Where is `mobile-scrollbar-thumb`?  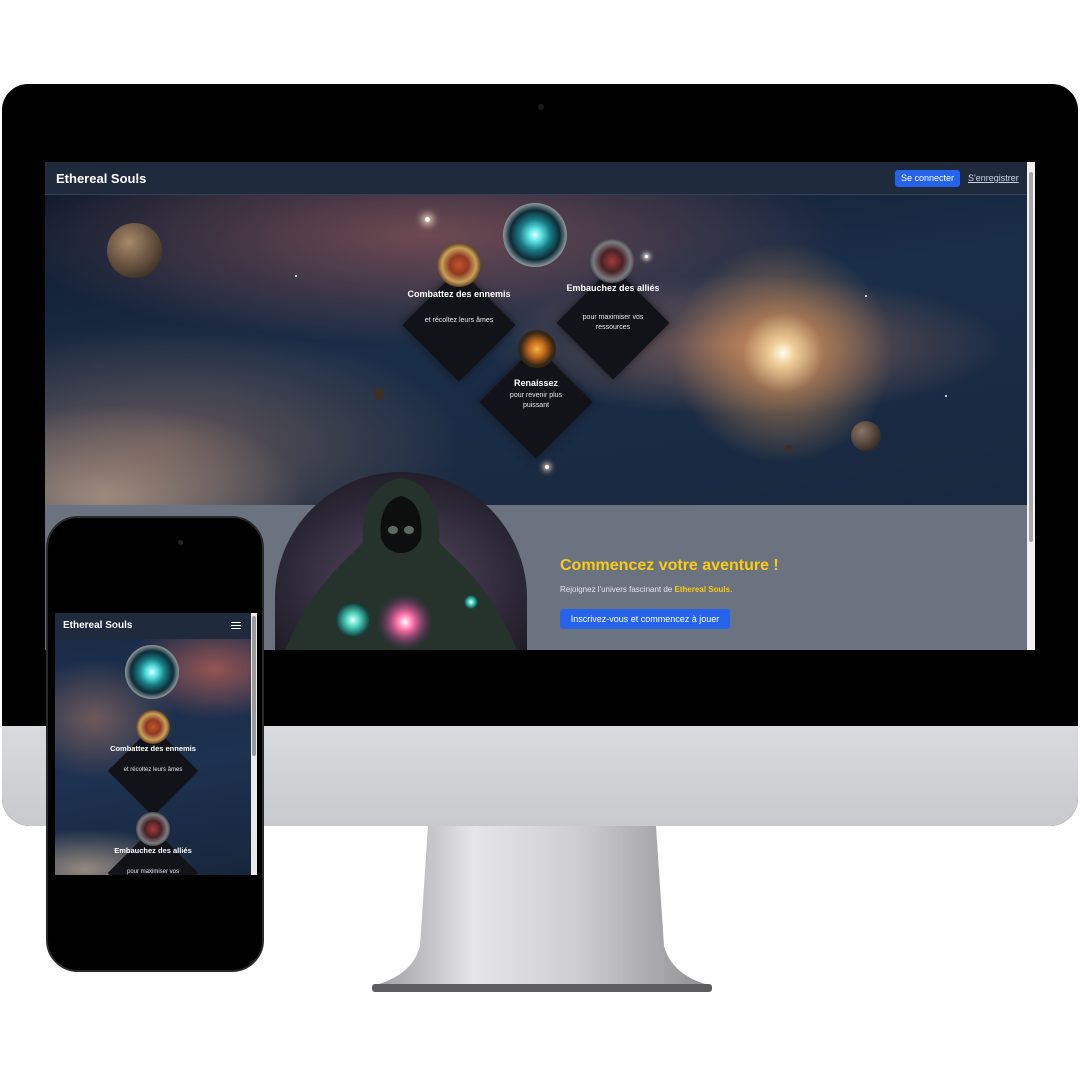
mobile-scrollbar-thumb is located at coordinates (254, 686).